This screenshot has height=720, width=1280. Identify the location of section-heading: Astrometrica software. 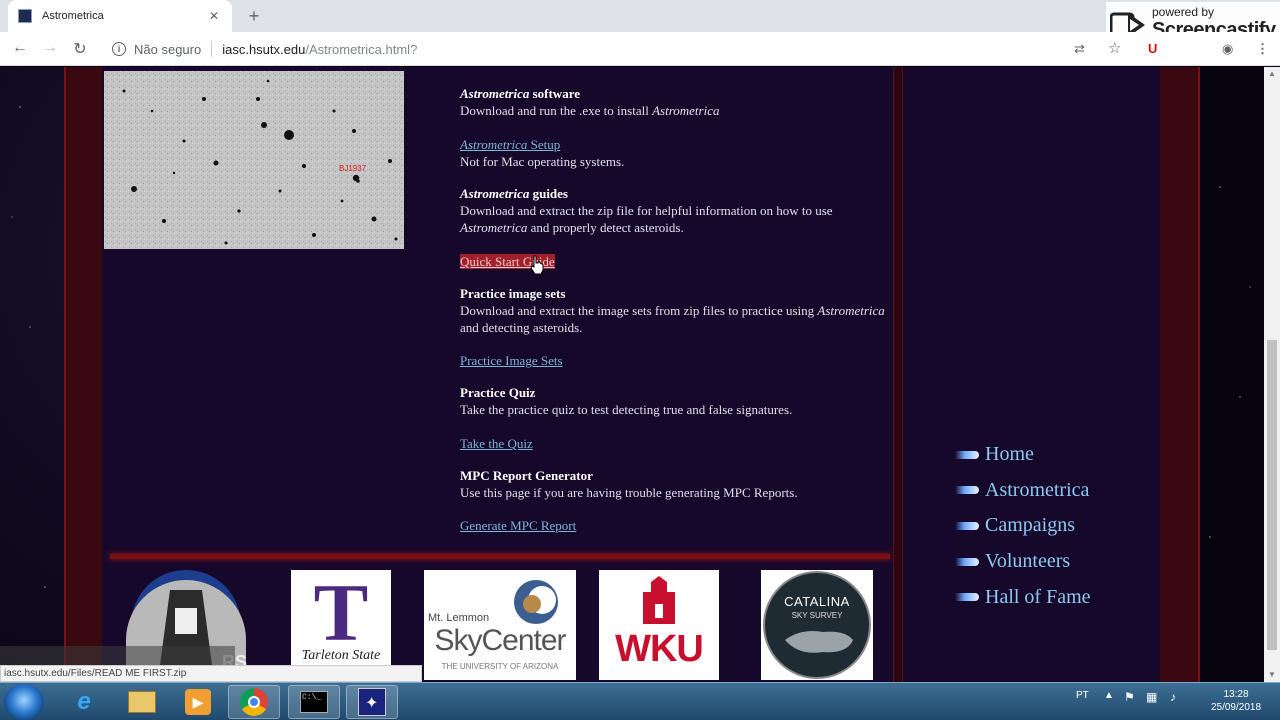
(680, 93).